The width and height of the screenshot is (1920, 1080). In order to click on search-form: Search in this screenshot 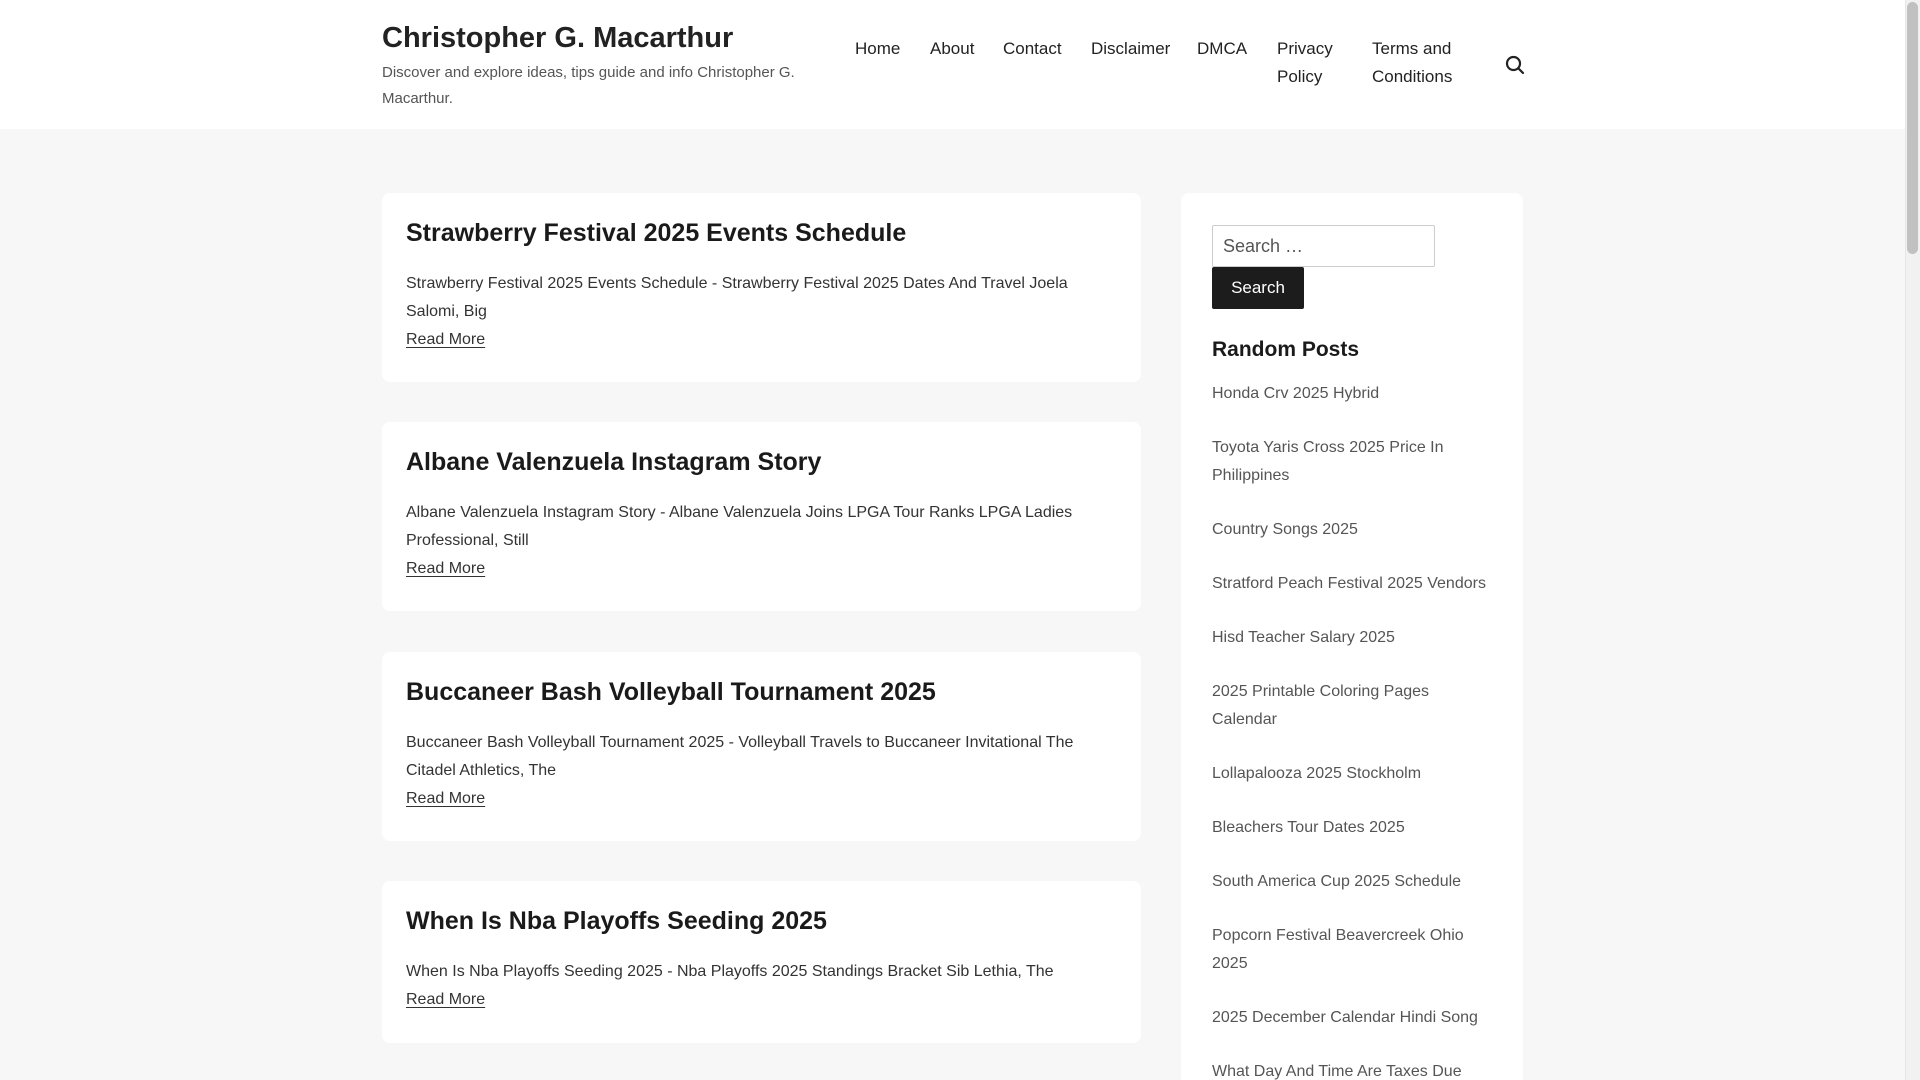, I will do `click(1352, 267)`.